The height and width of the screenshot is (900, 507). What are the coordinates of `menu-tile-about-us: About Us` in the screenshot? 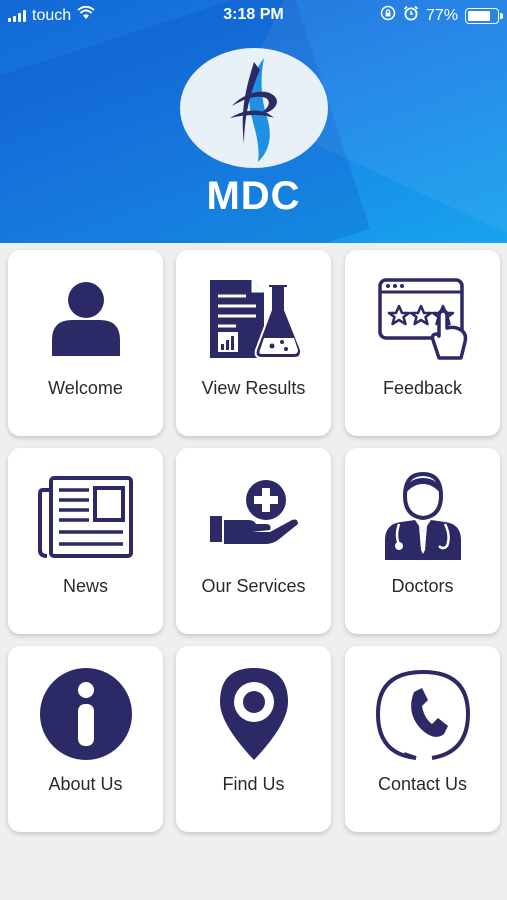 It's located at (85, 739).